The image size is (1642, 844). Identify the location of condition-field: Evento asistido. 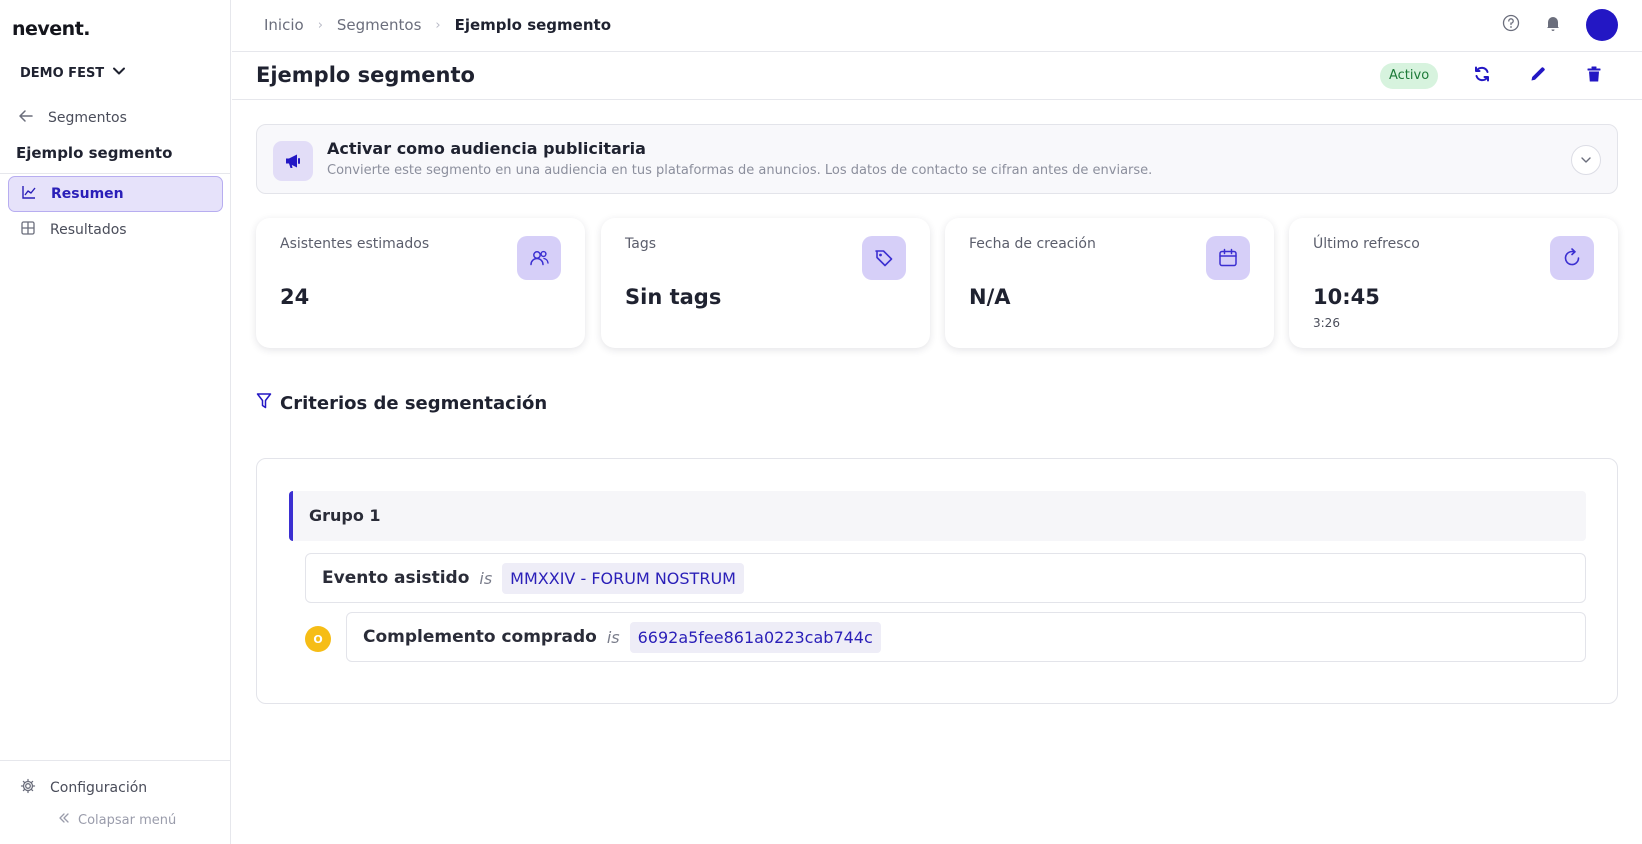
(396, 578).